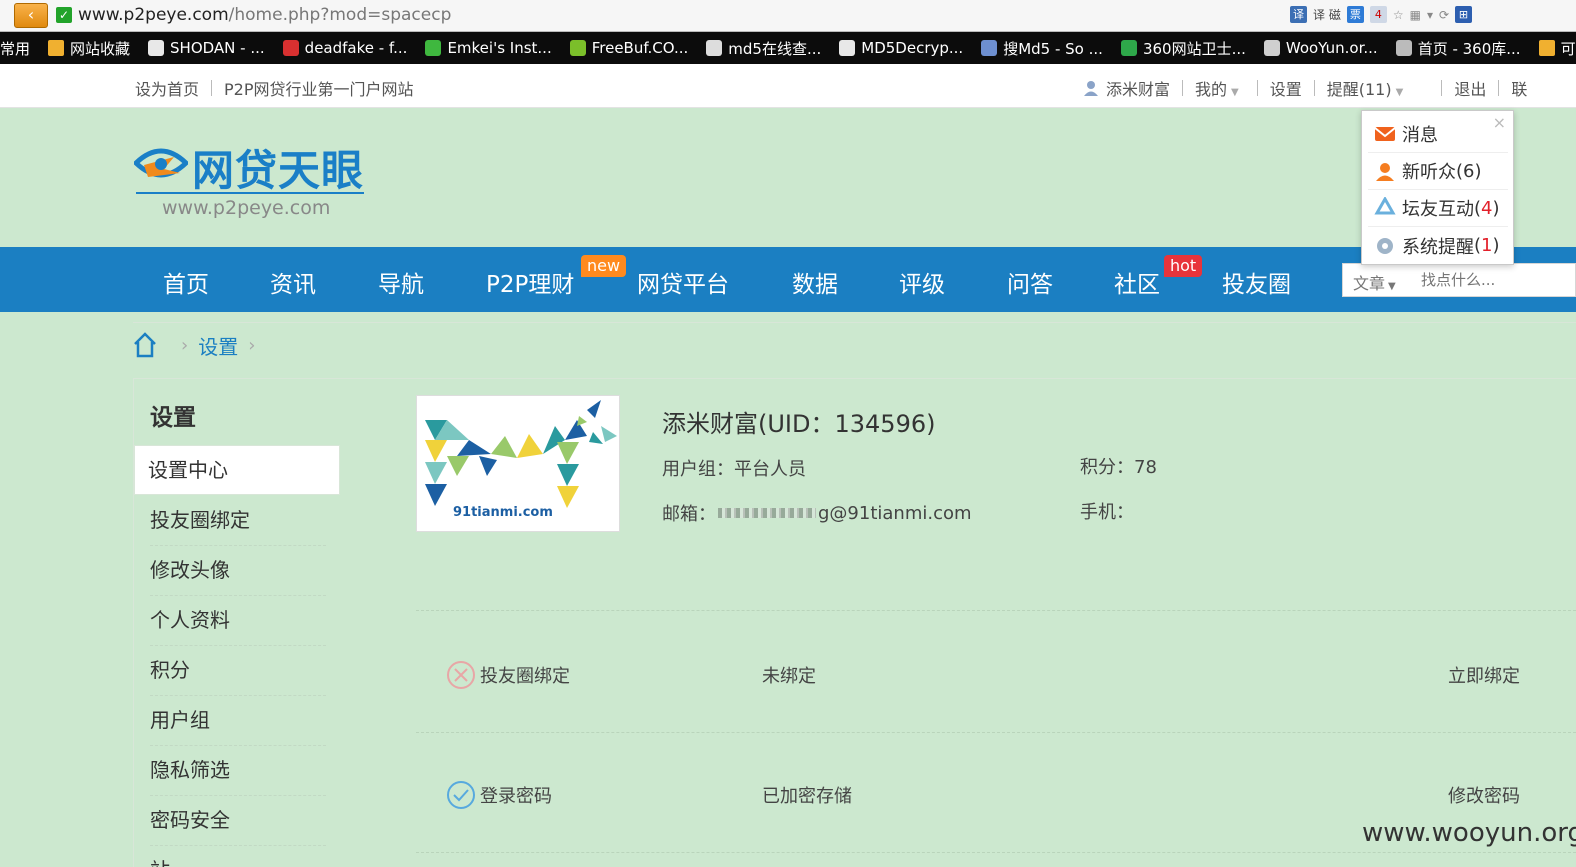 The image size is (1576, 867). I want to click on site-logo: 网贷天眼 www.p2peye.com, so click(254, 180).